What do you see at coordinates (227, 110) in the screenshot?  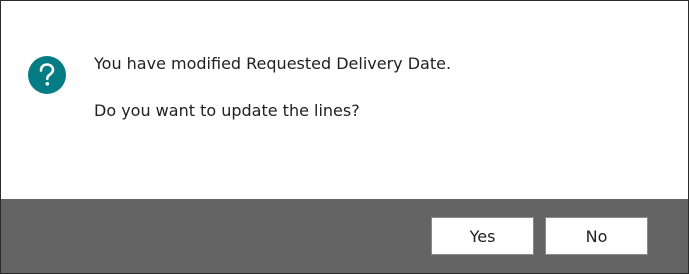 I see `question-text: Do you want to update the lines?` at bounding box center [227, 110].